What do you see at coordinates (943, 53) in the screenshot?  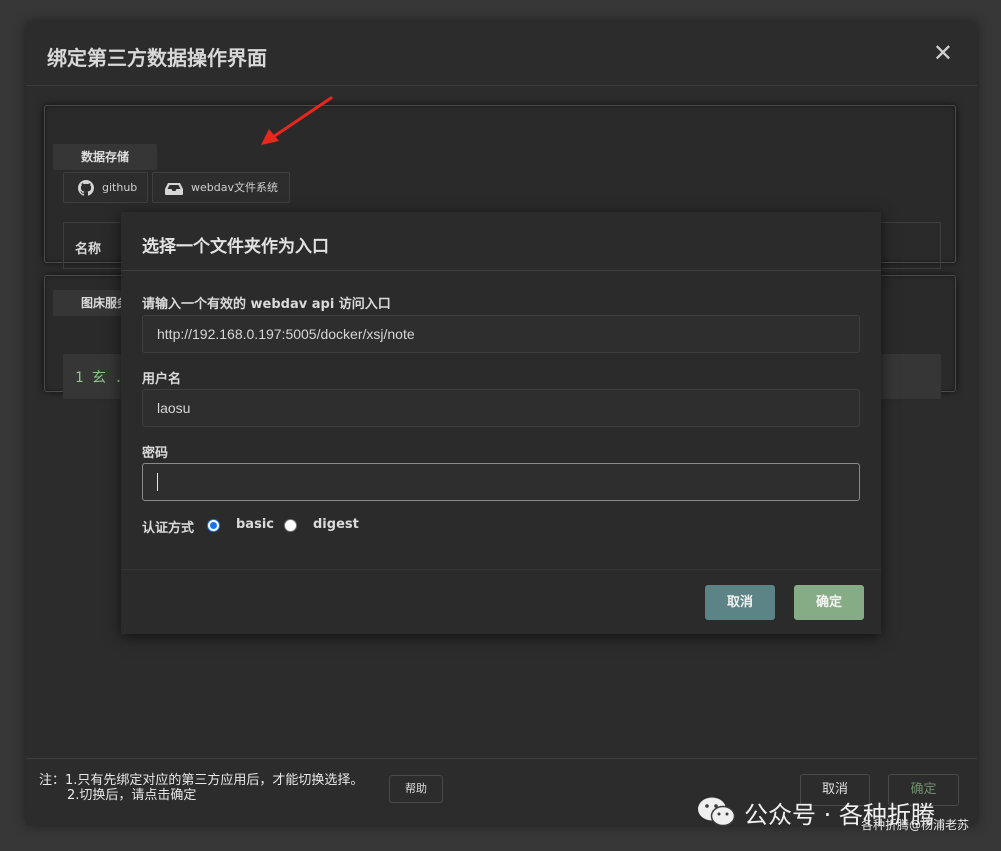 I see `close-icon: ✕` at bounding box center [943, 53].